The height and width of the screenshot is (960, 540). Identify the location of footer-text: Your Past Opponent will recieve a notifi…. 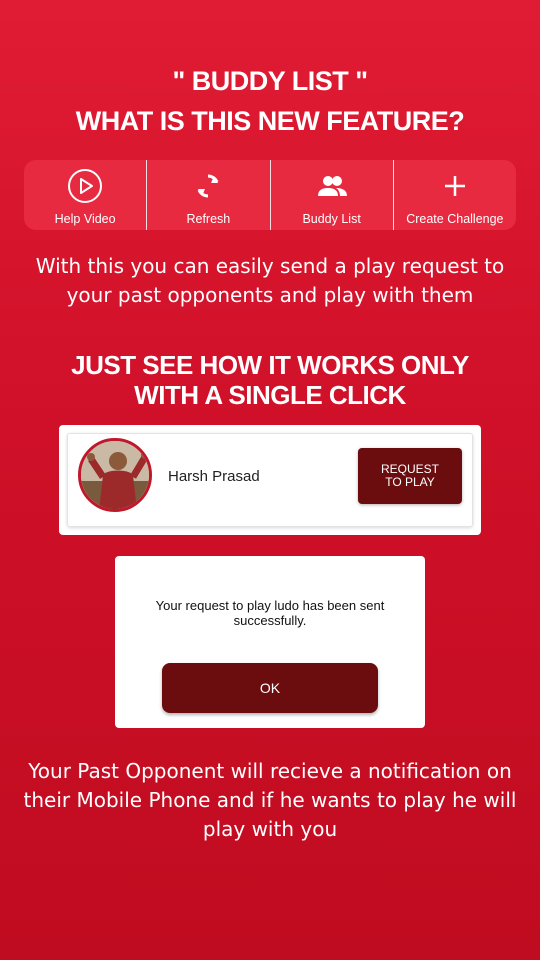
(270, 800).